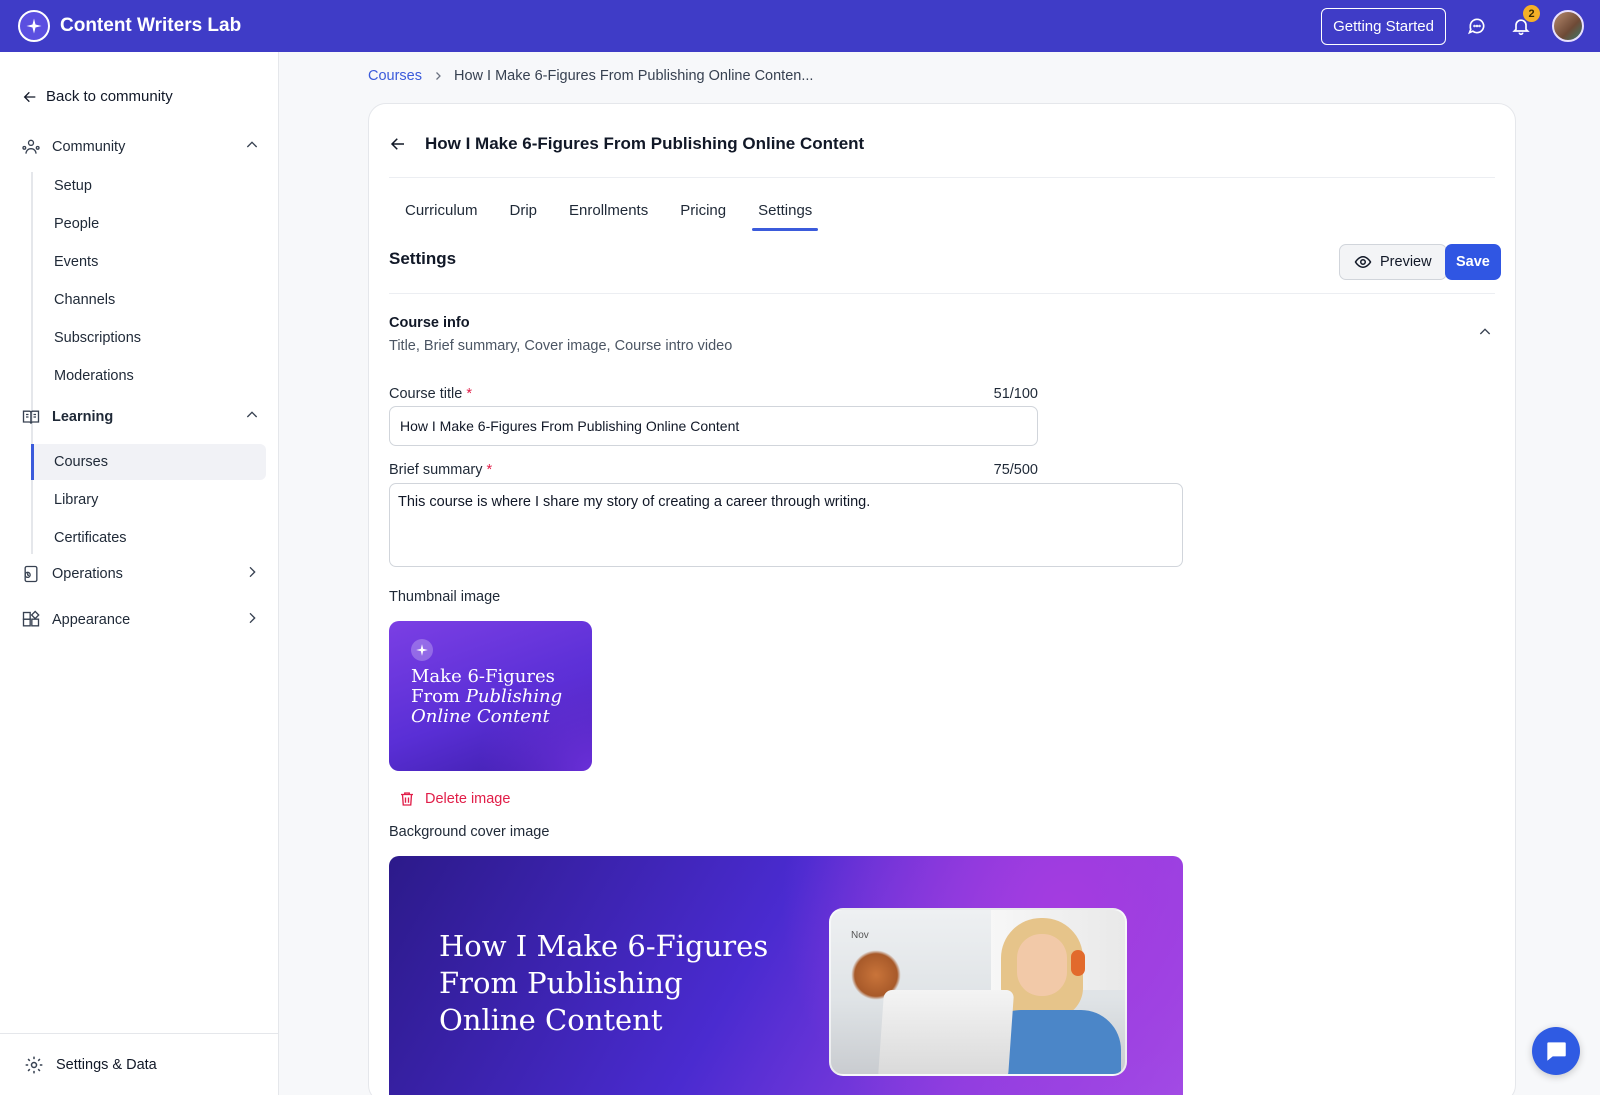 The width and height of the screenshot is (1600, 1095). Describe the element at coordinates (31, 574) in the screenshot. I see `operations-icon` at that location.